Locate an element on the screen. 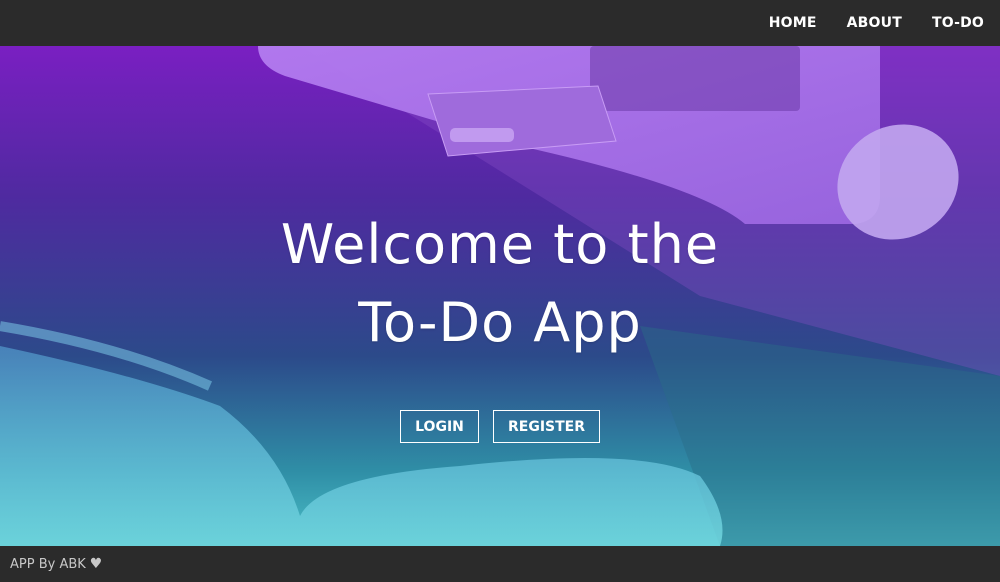  hero-title-line1: Welcome to the is located at coordinates (500, 244).